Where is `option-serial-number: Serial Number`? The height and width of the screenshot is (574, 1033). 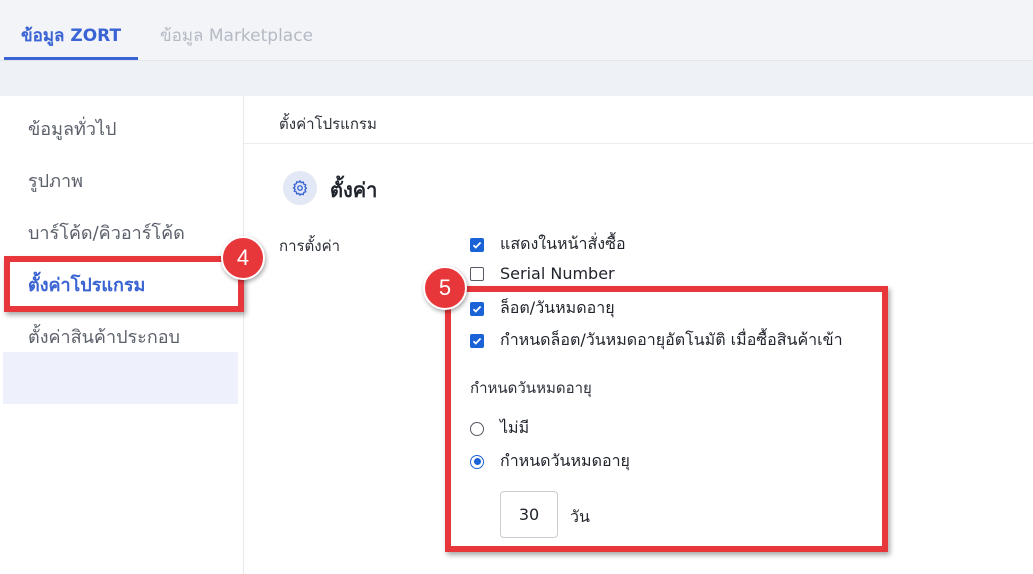 option-serial-number: Serial Number is located at coordinates (542, 273).